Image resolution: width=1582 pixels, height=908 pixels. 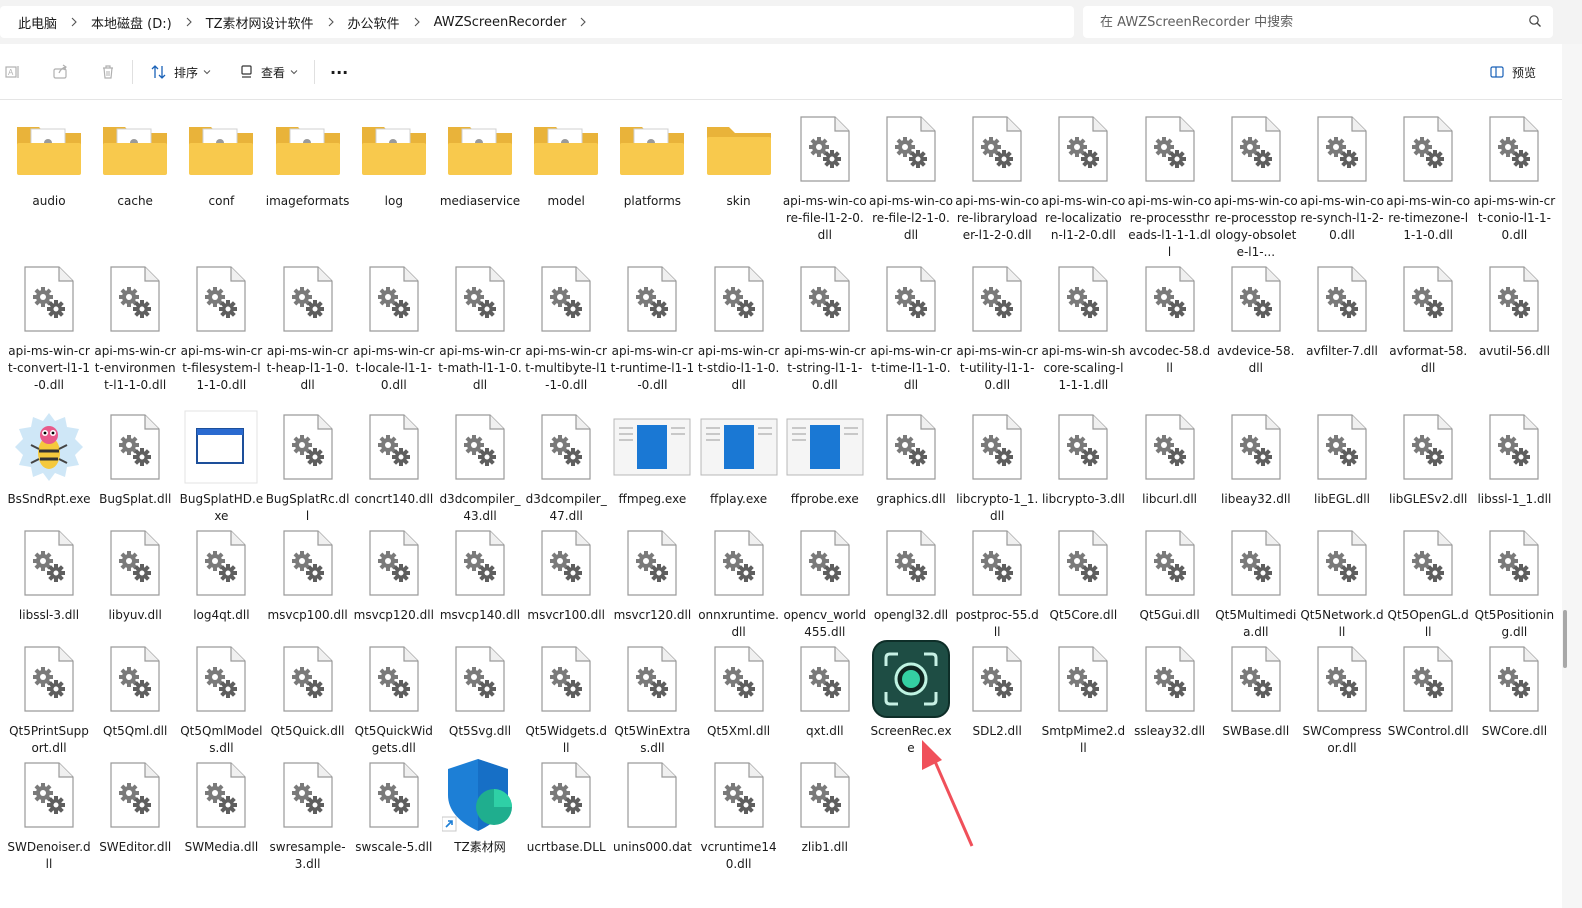 What do you see at coordinates (221, 335) in the screenshot?
I see `file-item: api-ms-win-crt-filesystem-l1-1-0.dll` at bounding box center [221, 335].